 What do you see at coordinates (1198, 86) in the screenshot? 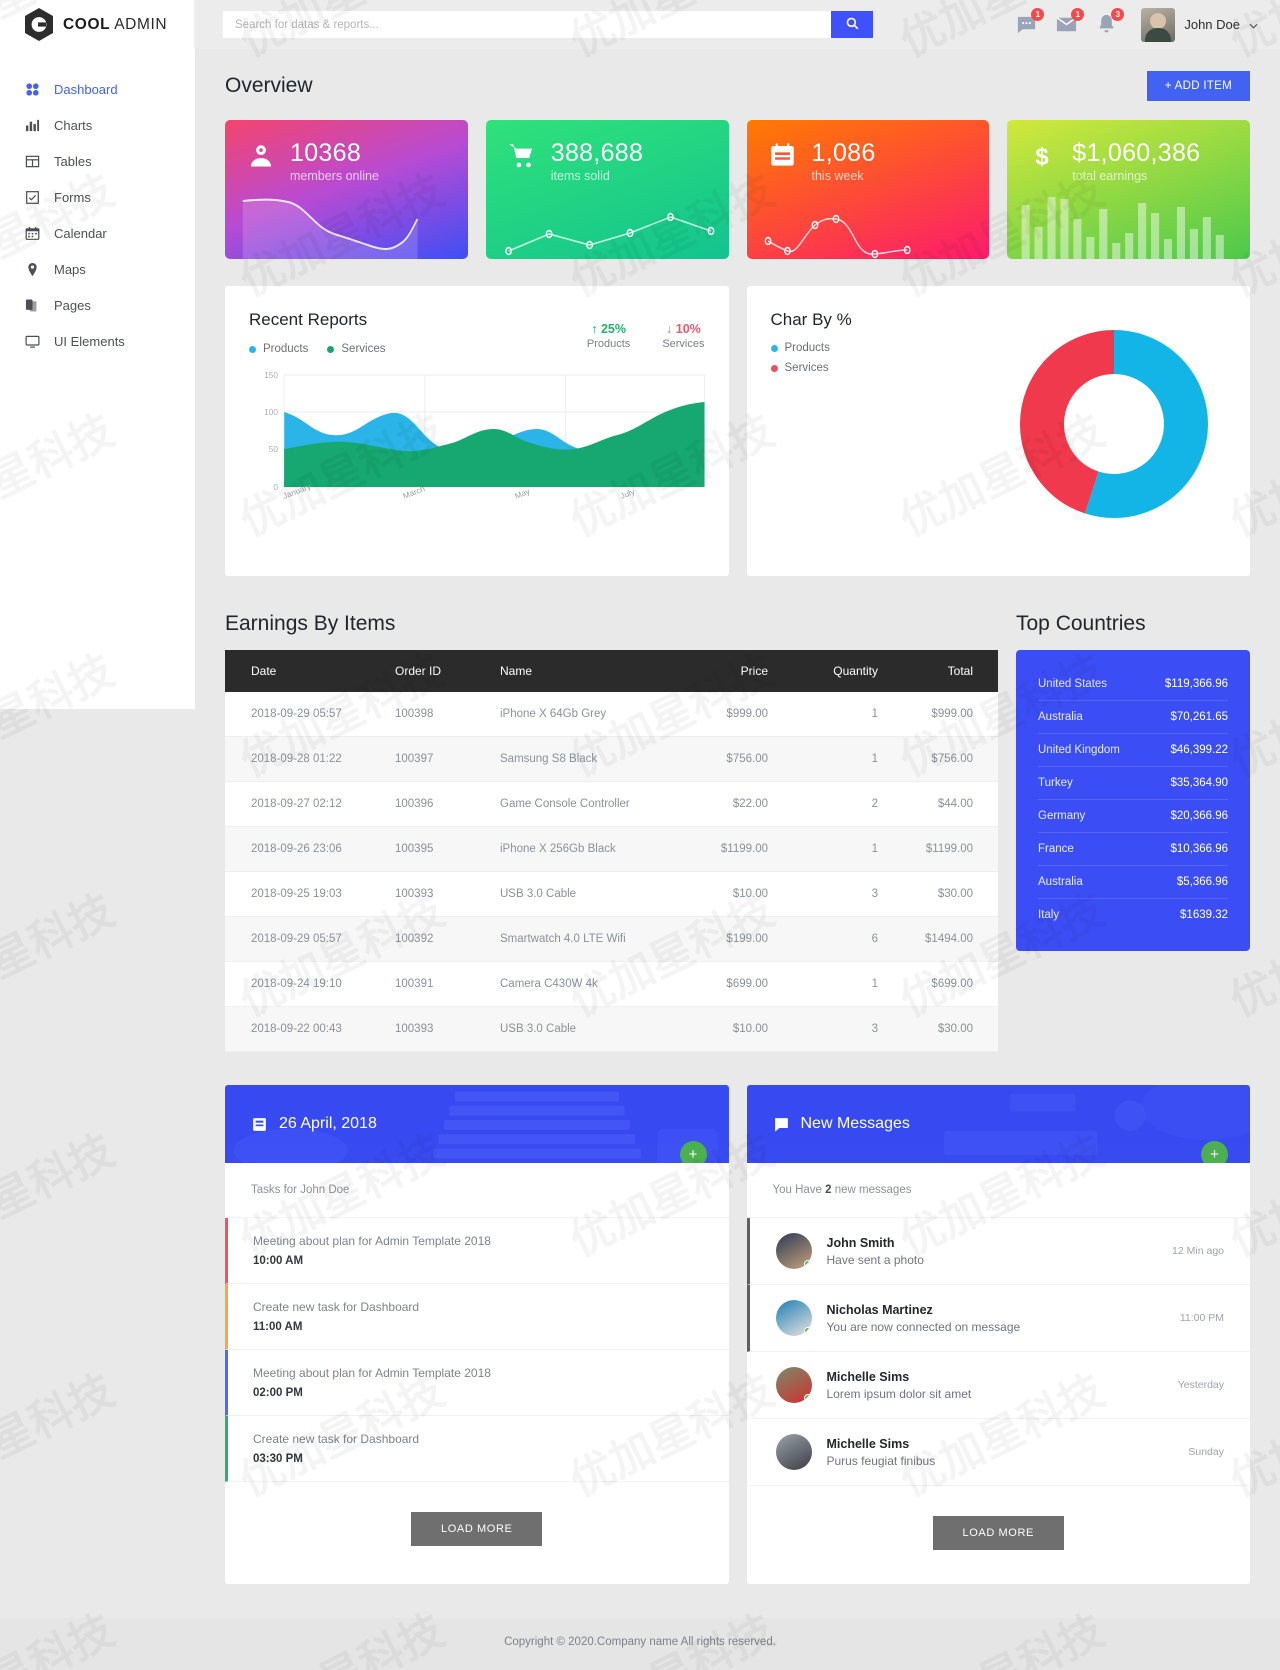
I see `add-item-button: + ADD ITEM` at bounding box center [1198, 86].